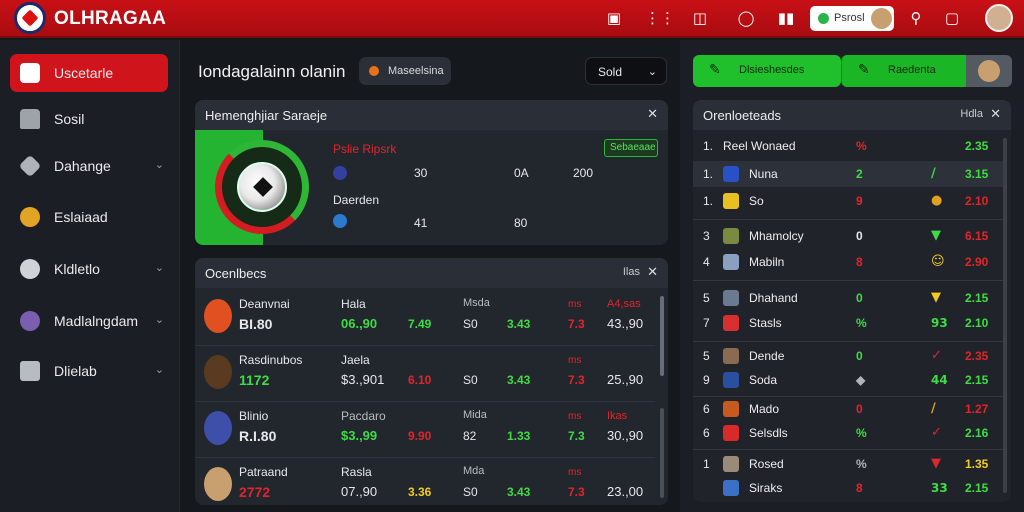 This screenshot has height=512, width=1024. I want to click on grid-icon: ⋮⋮, so click(660, 18).